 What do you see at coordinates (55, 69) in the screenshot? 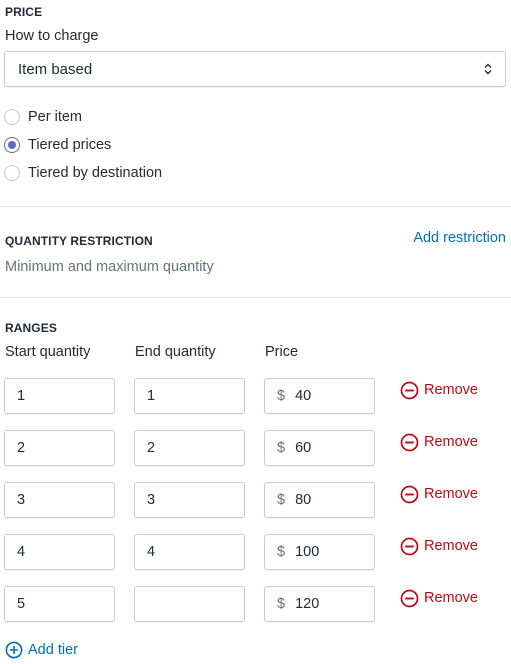
I see `charge-method-value: Item based` at bounding box center [55, 69].